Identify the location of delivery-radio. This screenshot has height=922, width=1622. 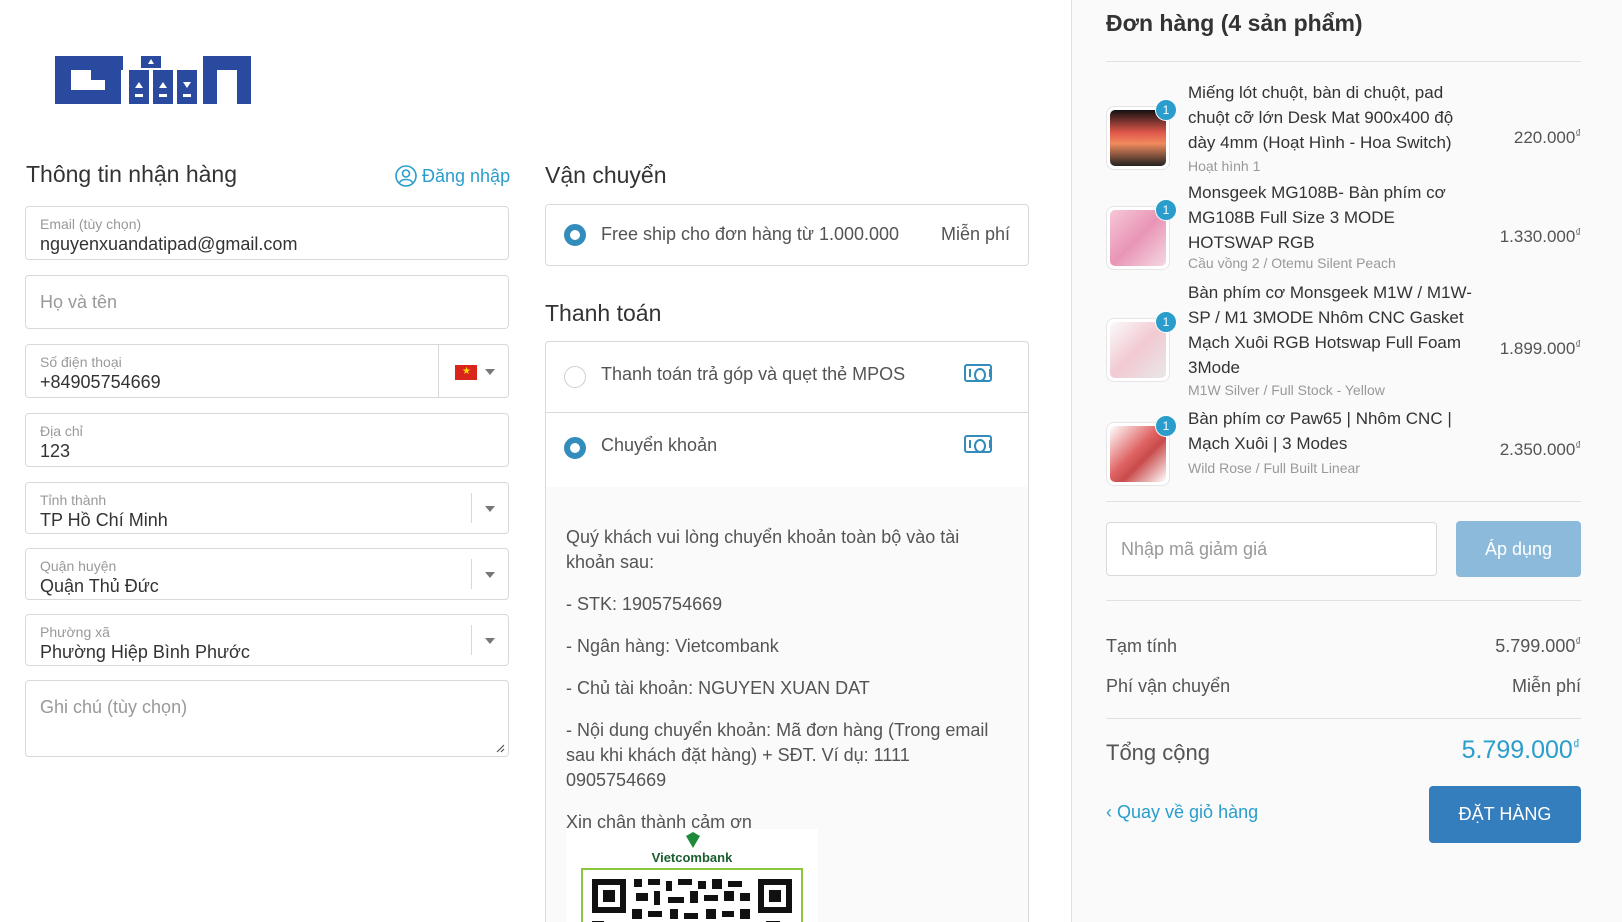
(575, 235).